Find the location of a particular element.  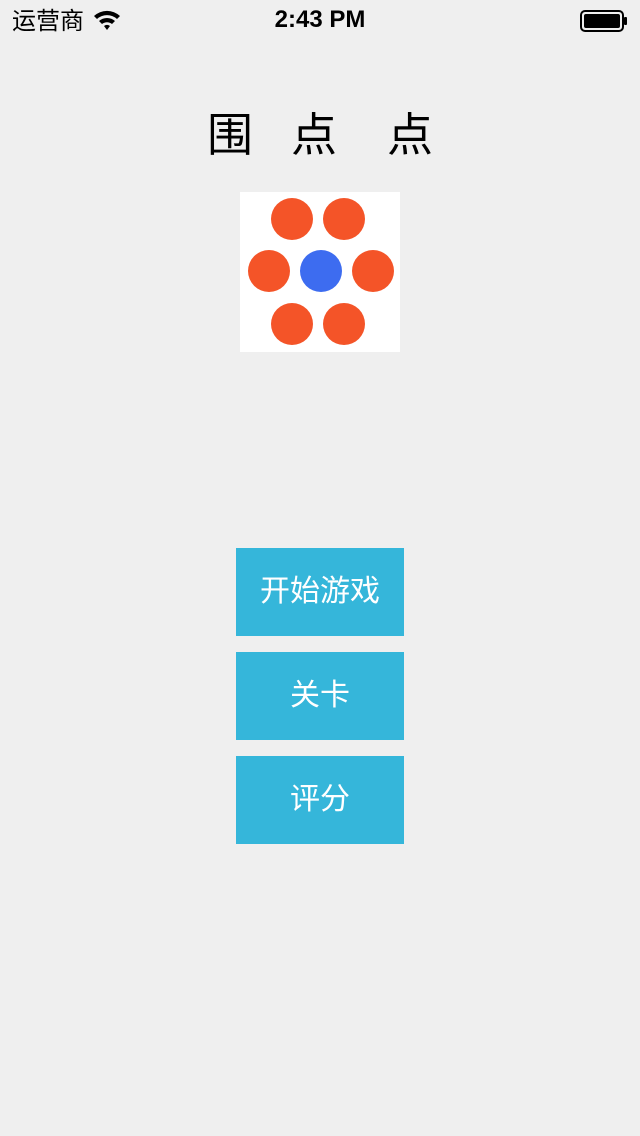

game-logo is located at coordinates (320, 272).